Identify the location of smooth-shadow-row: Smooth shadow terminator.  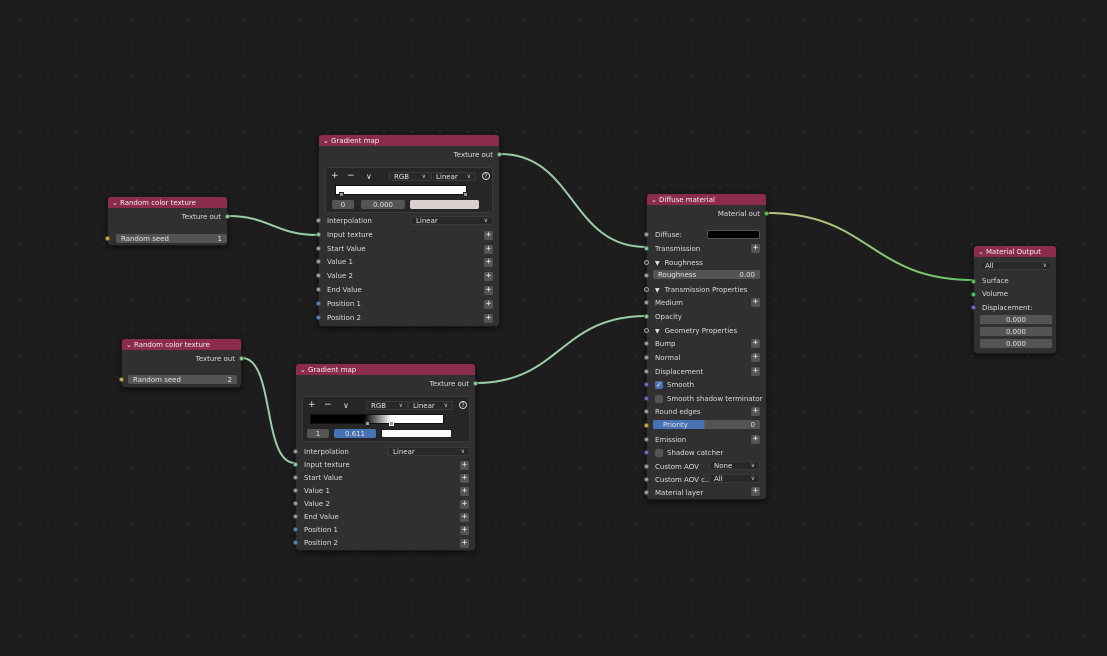
(706, 399).